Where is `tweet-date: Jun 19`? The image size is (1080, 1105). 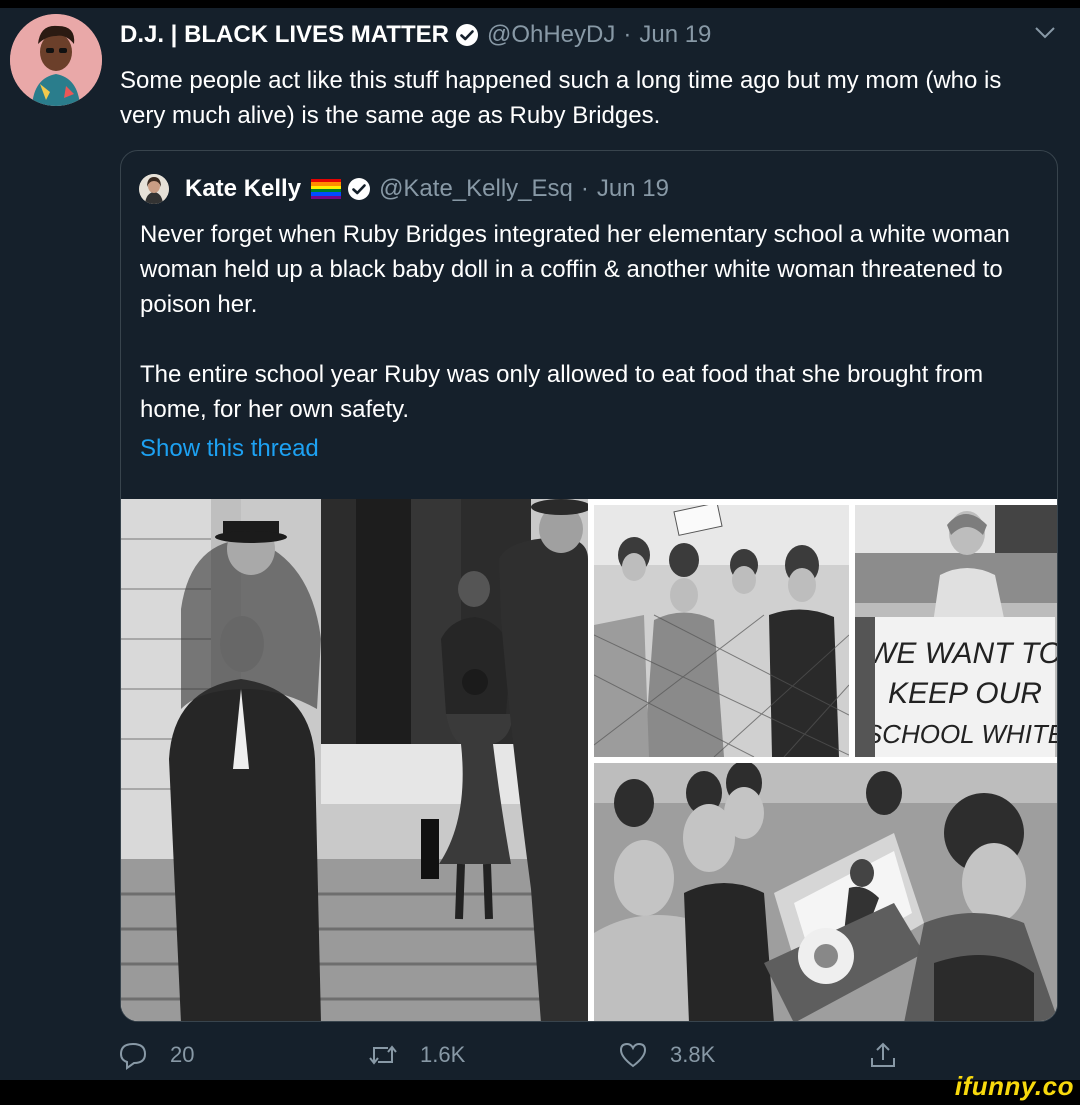 tweet-date: Jun 19 is located at coordinates (675, 35).